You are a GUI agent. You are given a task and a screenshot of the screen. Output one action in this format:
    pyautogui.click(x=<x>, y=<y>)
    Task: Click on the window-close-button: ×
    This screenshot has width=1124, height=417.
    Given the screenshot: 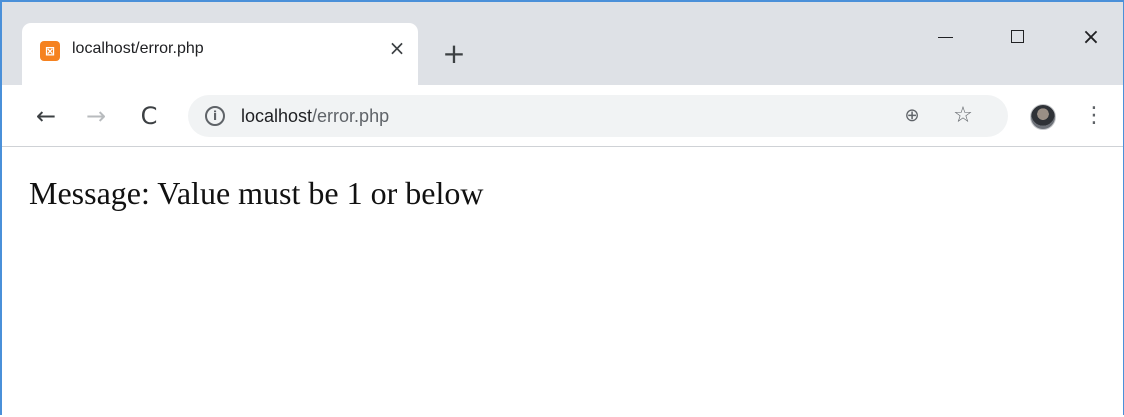 What is the action you would take?
    pyautogui.click(x=1091, y=38)
    